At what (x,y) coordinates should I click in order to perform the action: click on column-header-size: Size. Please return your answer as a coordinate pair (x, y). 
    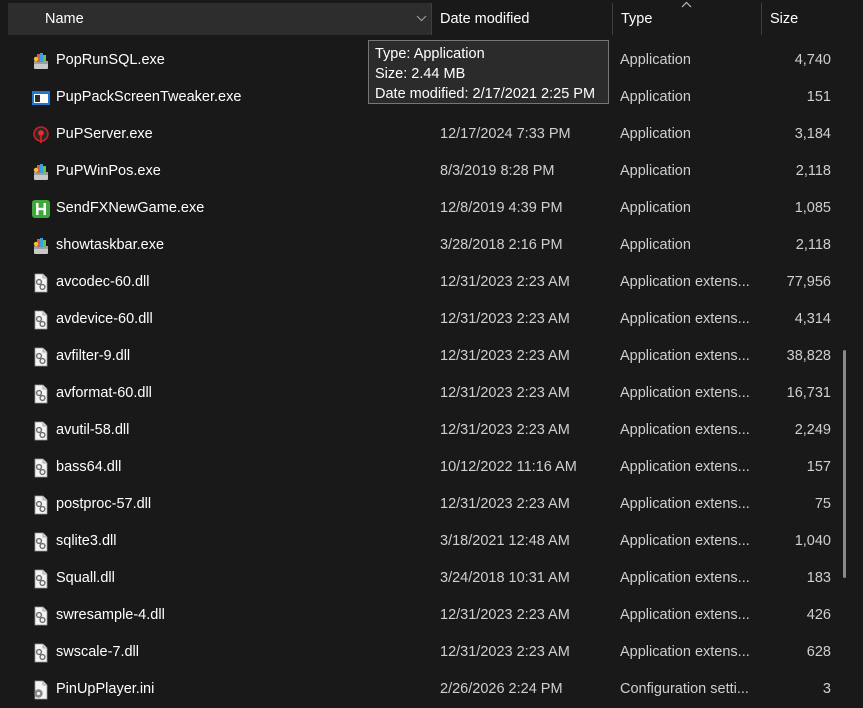
    Looking at the image, I should click on (812, 19).